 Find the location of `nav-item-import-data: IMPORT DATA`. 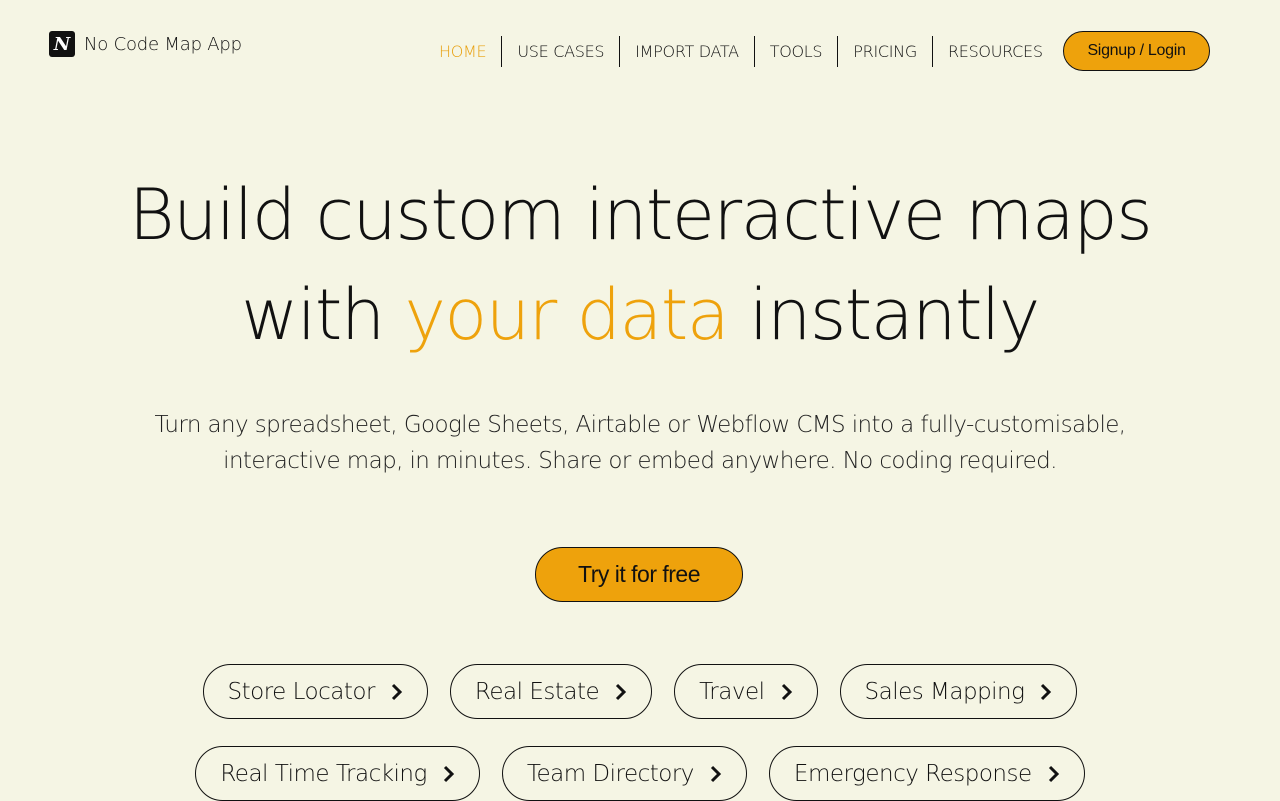

nav-item-import-data: IMPORT DATA is located at coordinates (686, 51).